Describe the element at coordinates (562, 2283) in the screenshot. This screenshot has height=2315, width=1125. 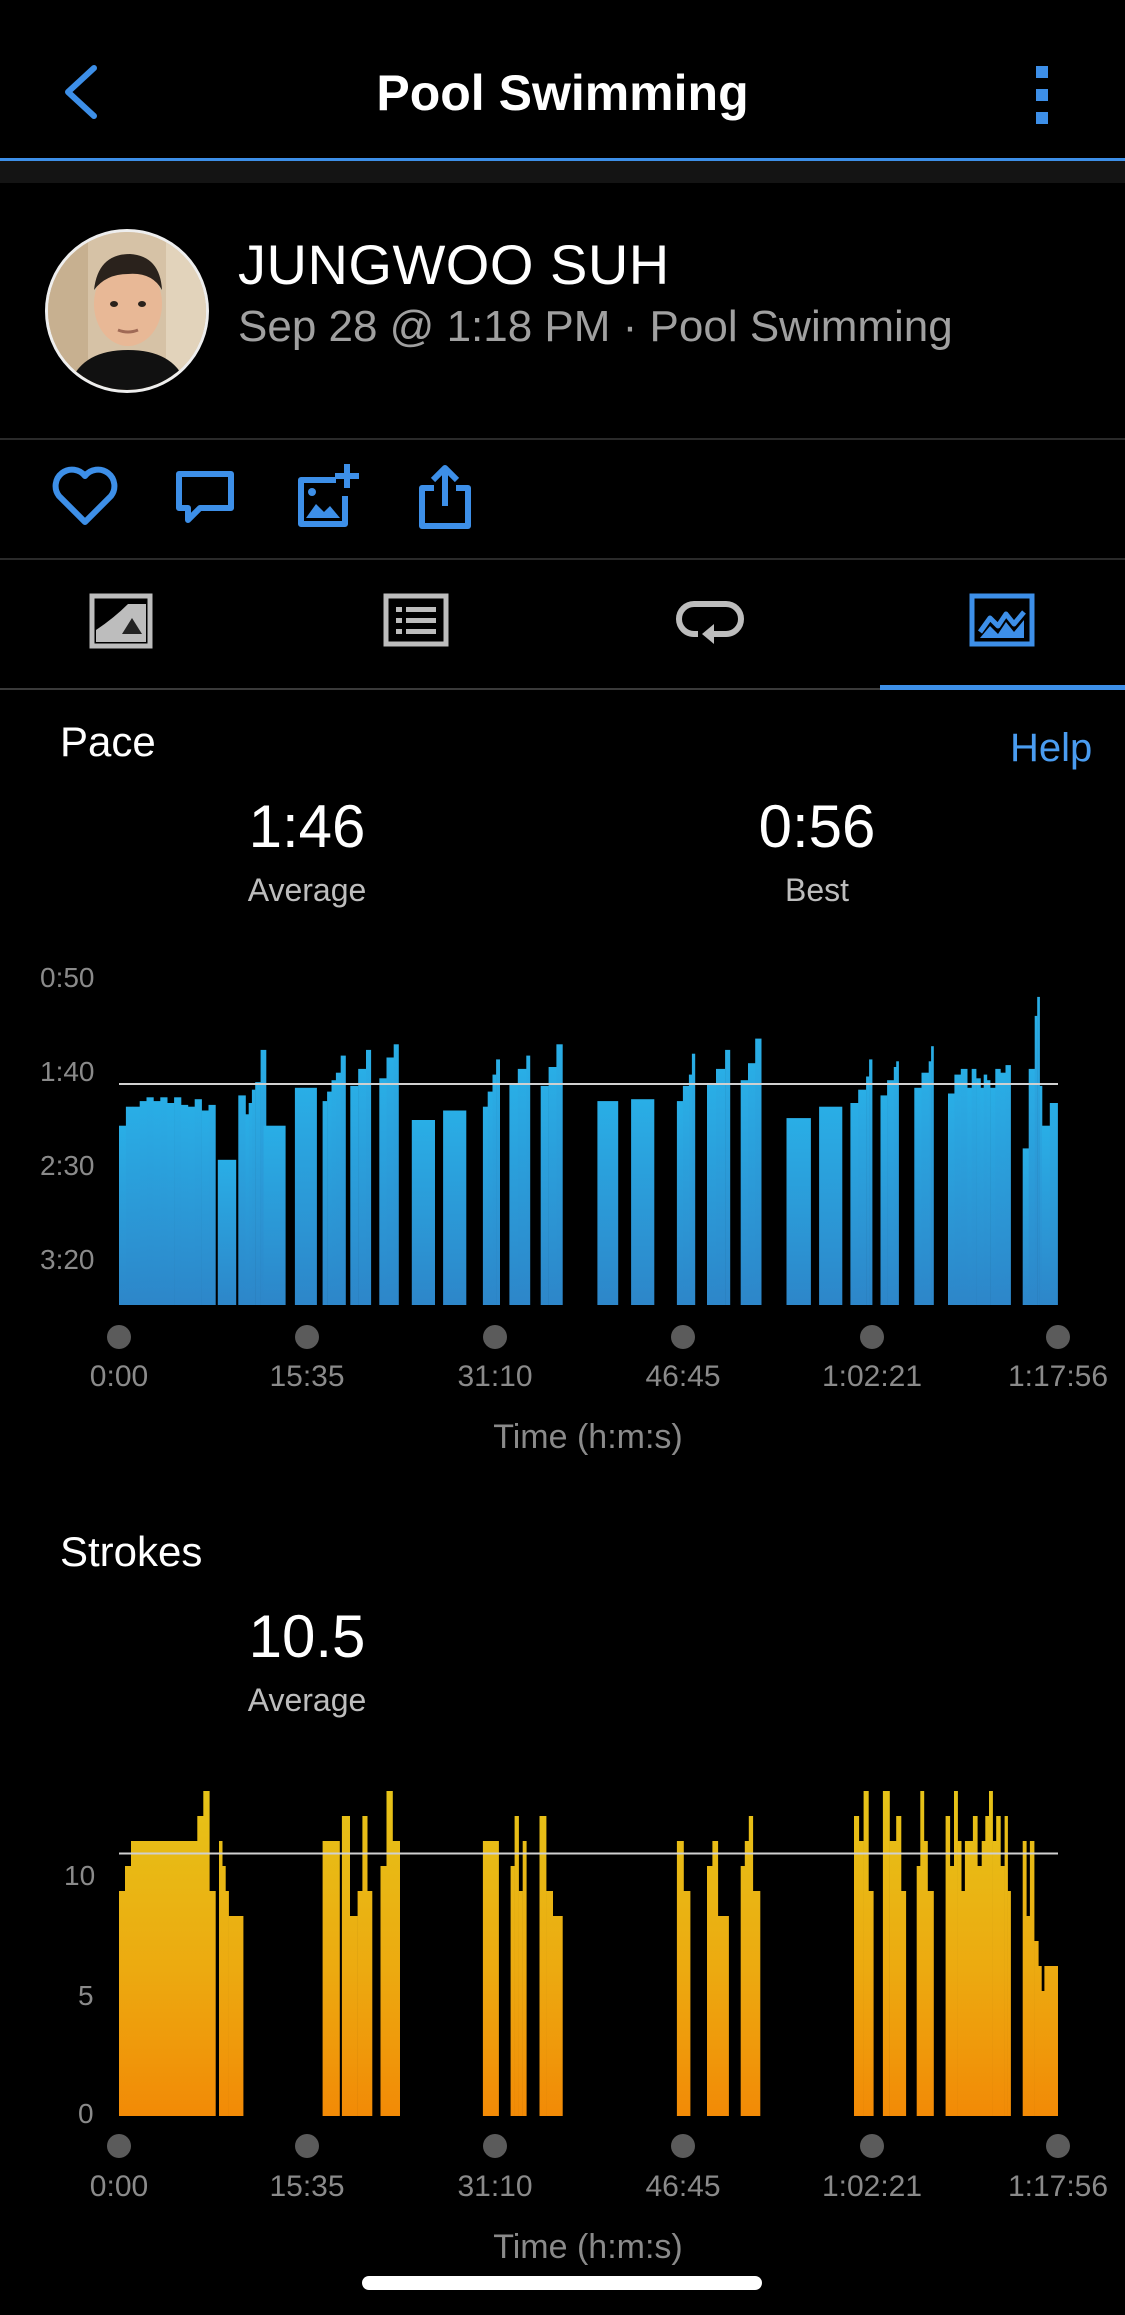
I see `home-indicator` at that location.